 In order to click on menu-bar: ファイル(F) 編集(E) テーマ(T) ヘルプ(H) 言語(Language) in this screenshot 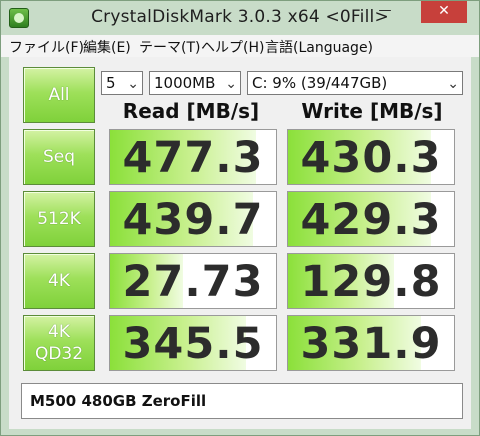, I will do `click(240, 46)`.